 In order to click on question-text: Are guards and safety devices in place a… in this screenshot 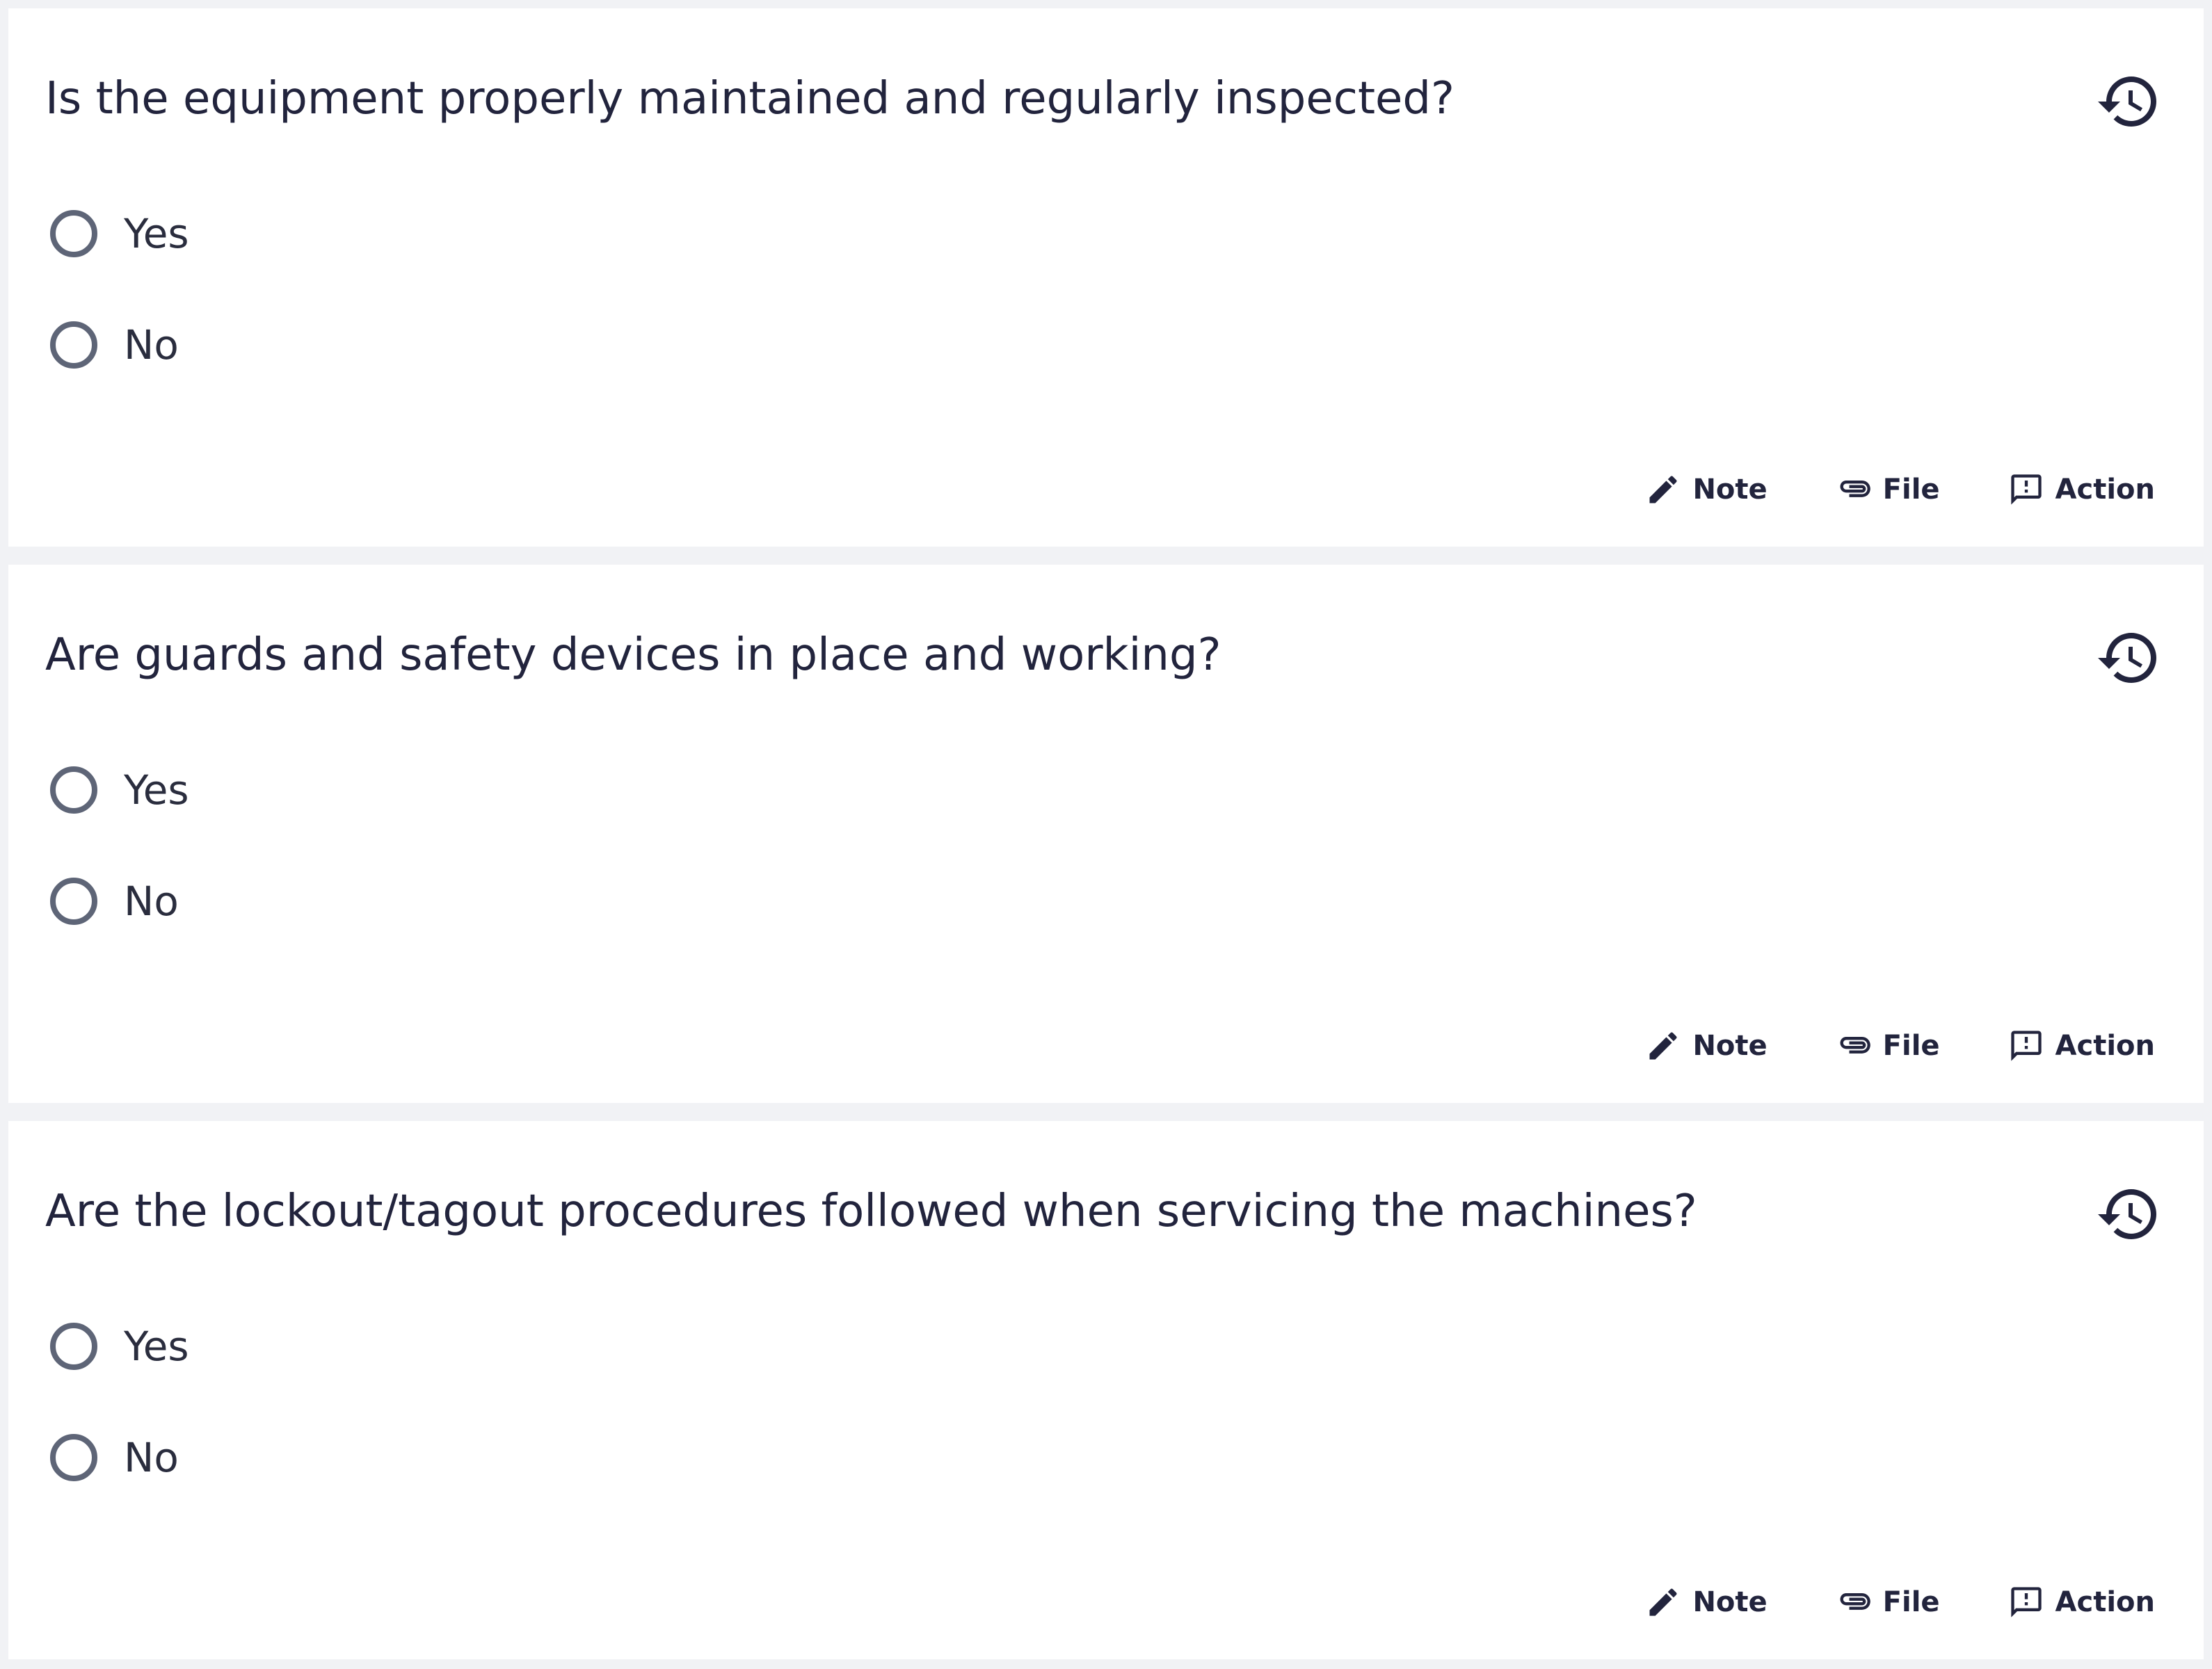, I will do `click(633, 655)`.